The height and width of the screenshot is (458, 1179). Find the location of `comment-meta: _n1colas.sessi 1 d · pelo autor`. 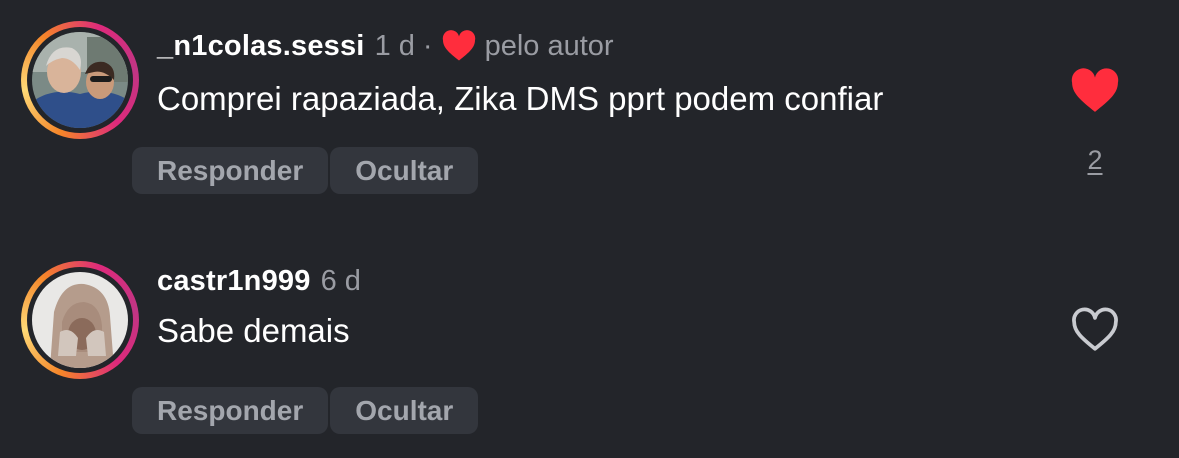

comment-meta: _n1colas.sessi 1 d · pelo autor is located at coordinates (385, 46).